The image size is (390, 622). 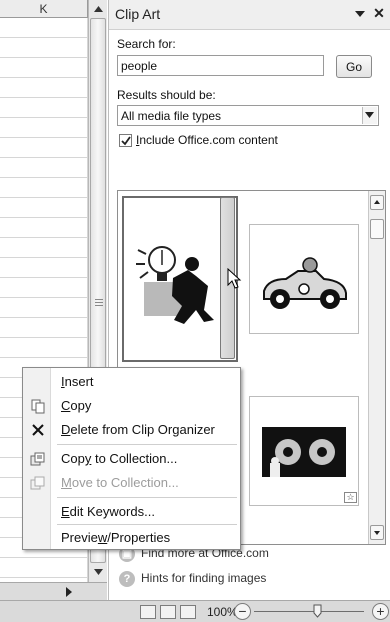 I want to click on scroll-up-arrow-icon, so click(x=98, y=9).